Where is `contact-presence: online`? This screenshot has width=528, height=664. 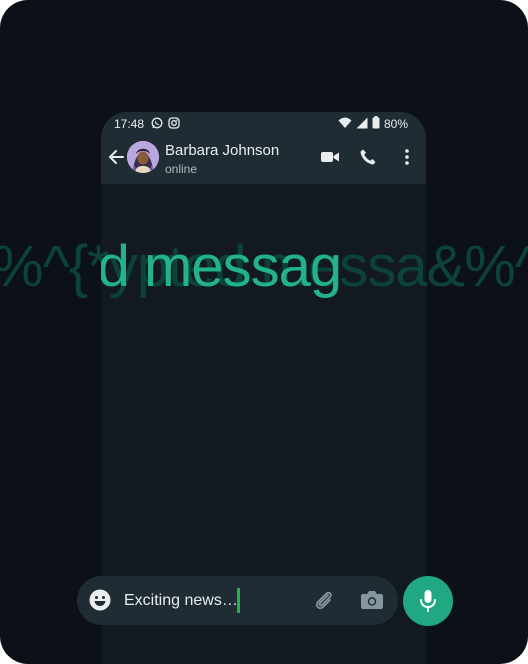
contact-presence: online is located at coordinates (181, 169).